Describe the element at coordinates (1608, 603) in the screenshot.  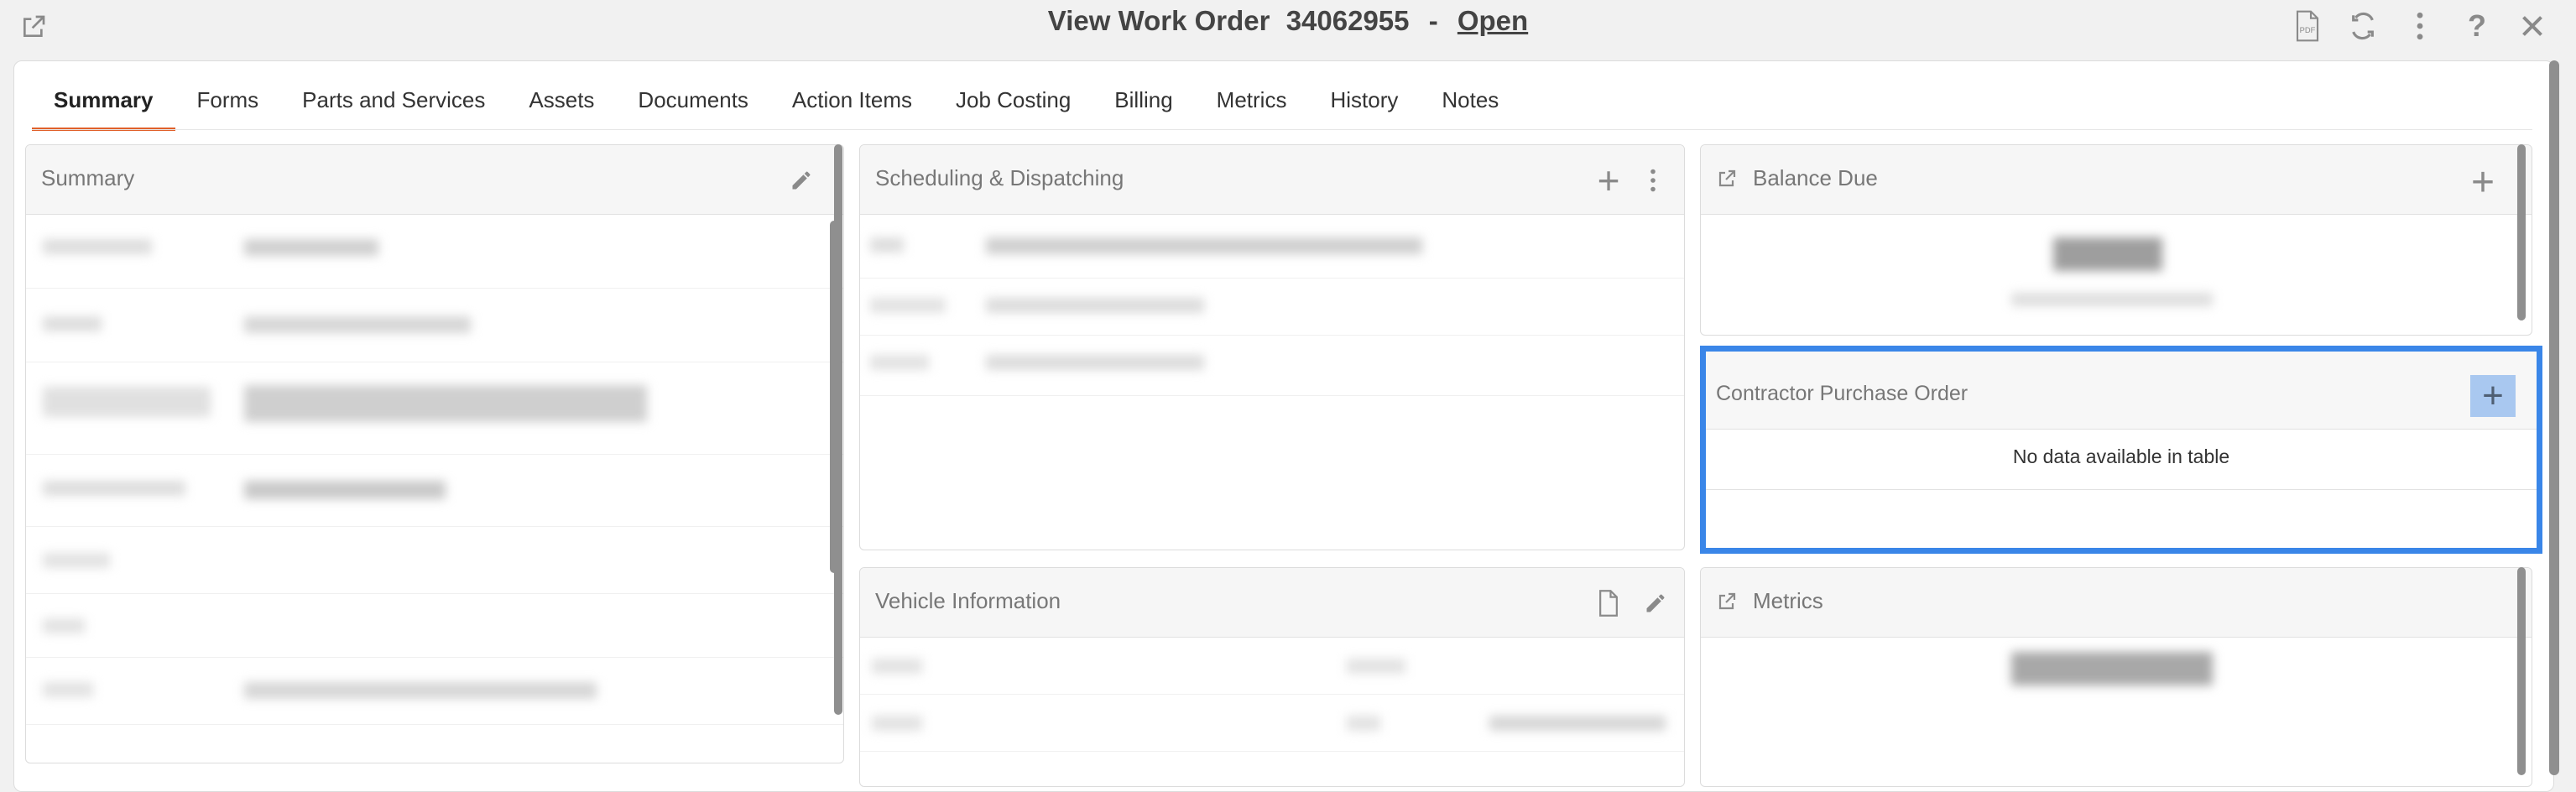
I see `document-icon` at that location.